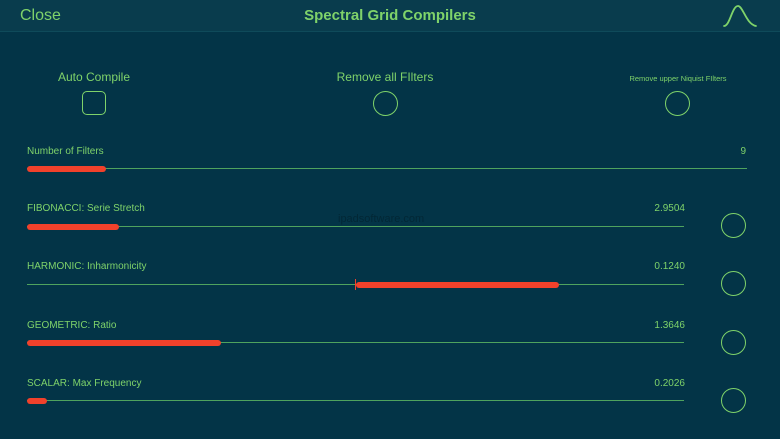 The height and width of the screenshot is (439, 780). What do you see at coordinates (733, 283) in the screenshot?
I see `harmonic-select-radio` at bounding box center [733, 283].